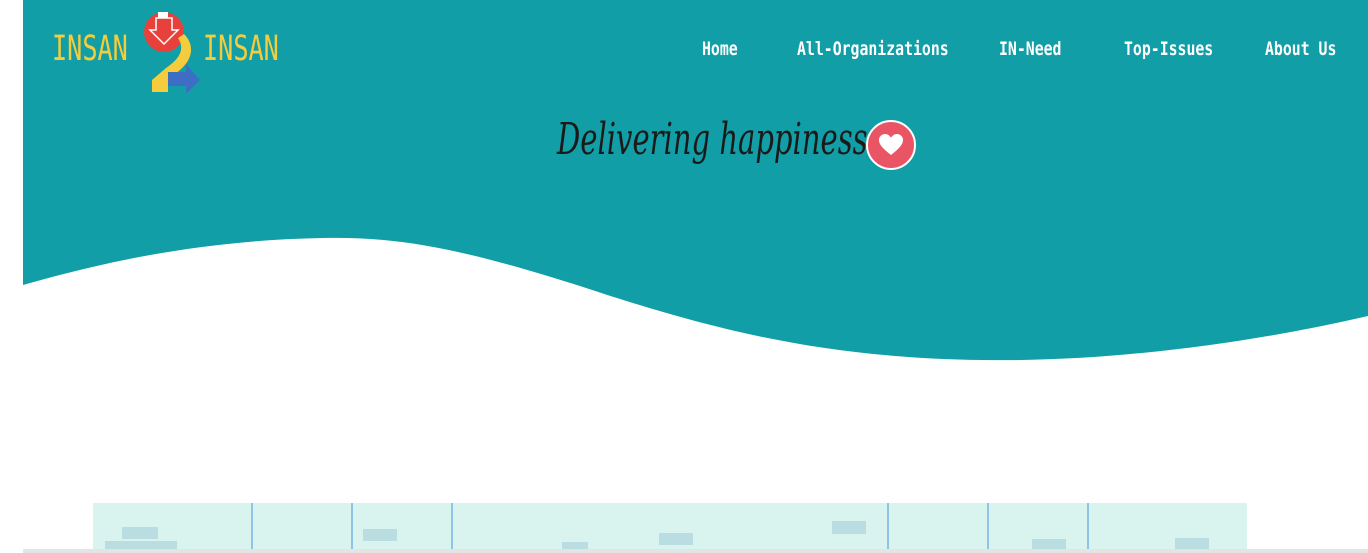 Image resolution: width=1368 pixels, height=553 pixels. Describe the element at coordinates (1300, 49) in the screenshot. I see `nav-about-us: About Us` at that location.